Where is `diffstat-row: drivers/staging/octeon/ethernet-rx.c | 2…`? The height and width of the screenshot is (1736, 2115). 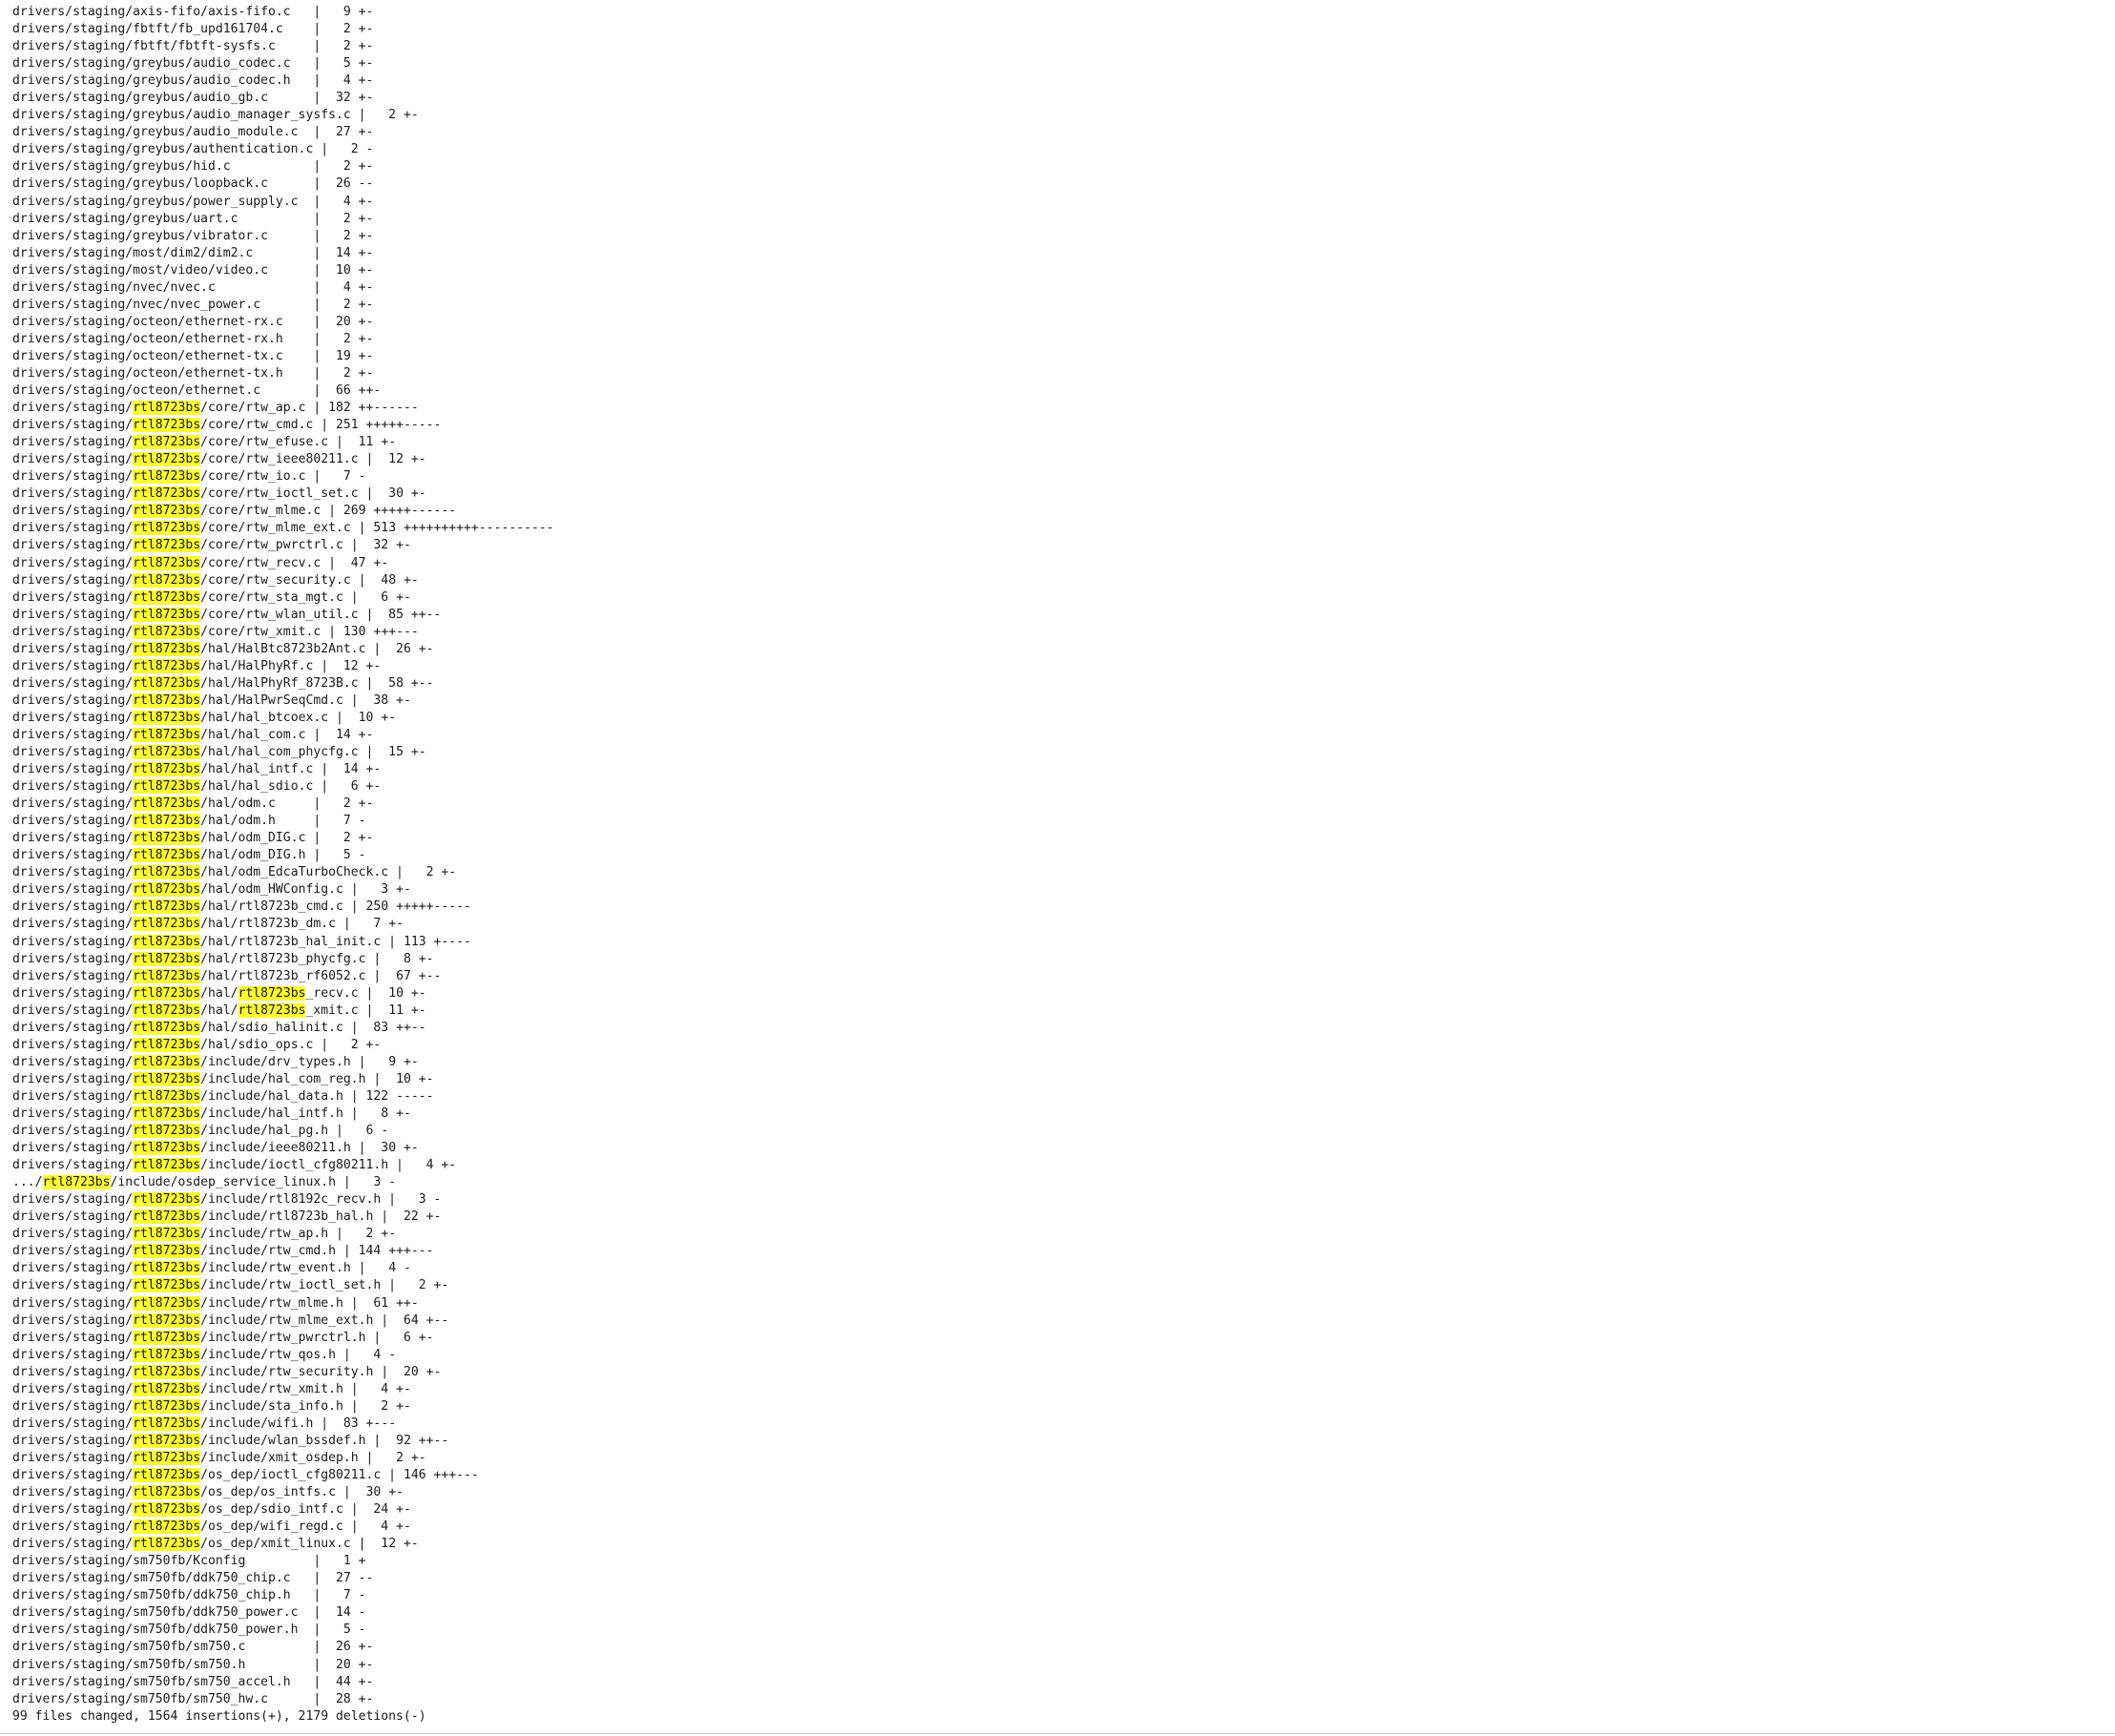 diffstat-row: drivers/staging/octeon/ethernet-rx.c | 2… is located at coordinates (193, 321).